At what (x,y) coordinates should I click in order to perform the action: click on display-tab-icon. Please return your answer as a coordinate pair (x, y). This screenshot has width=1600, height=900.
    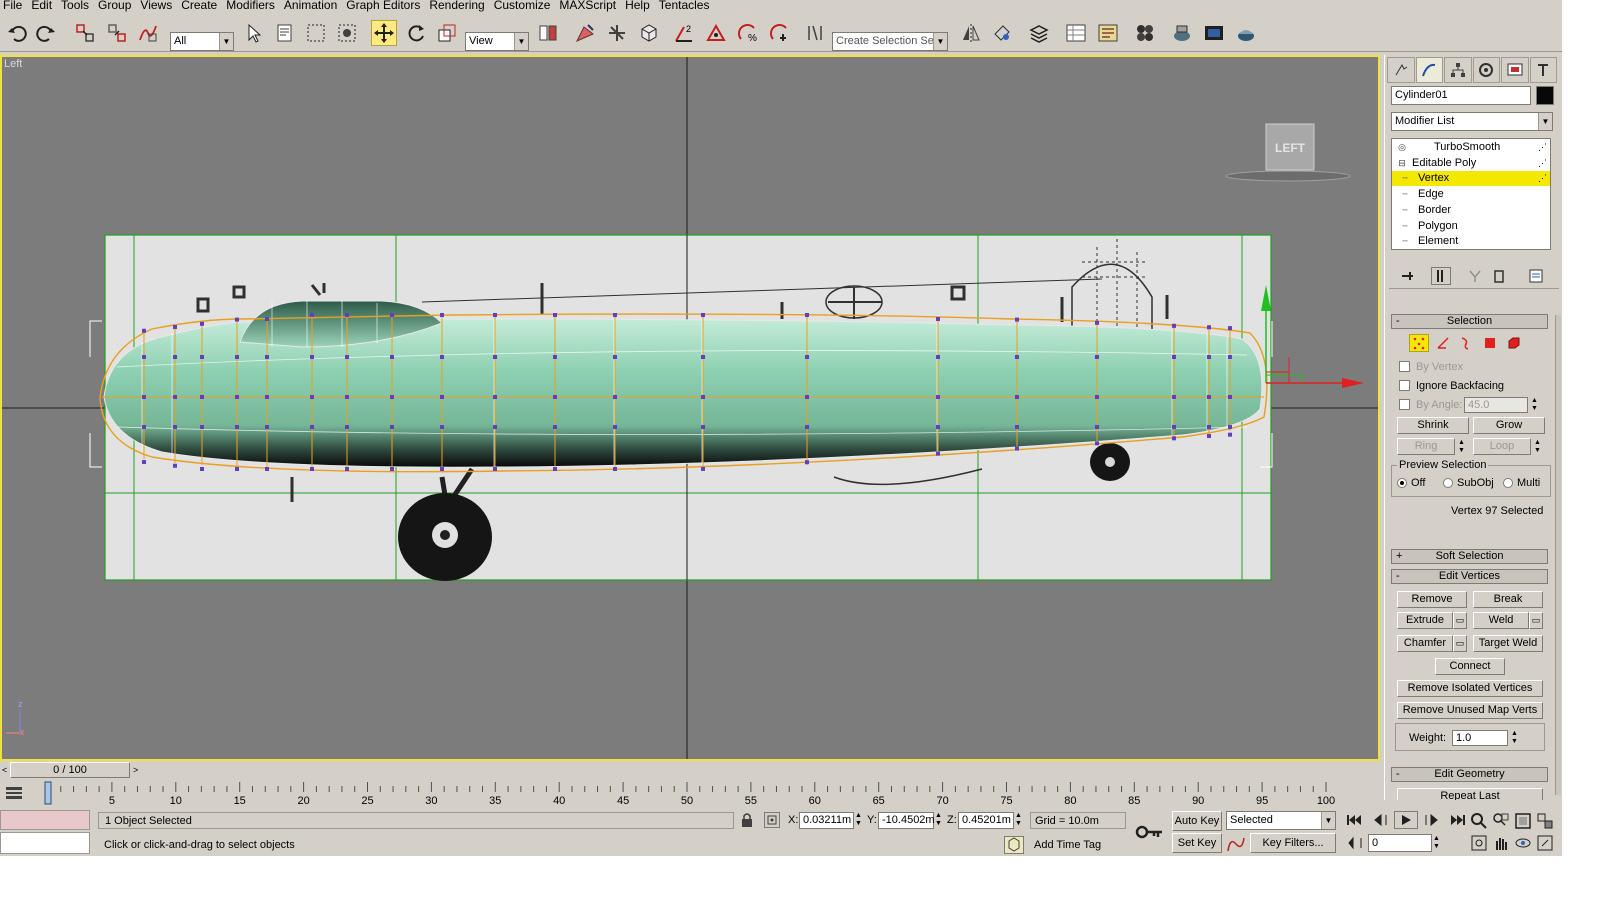
    Looking at the image, I should click on (1515, 70).